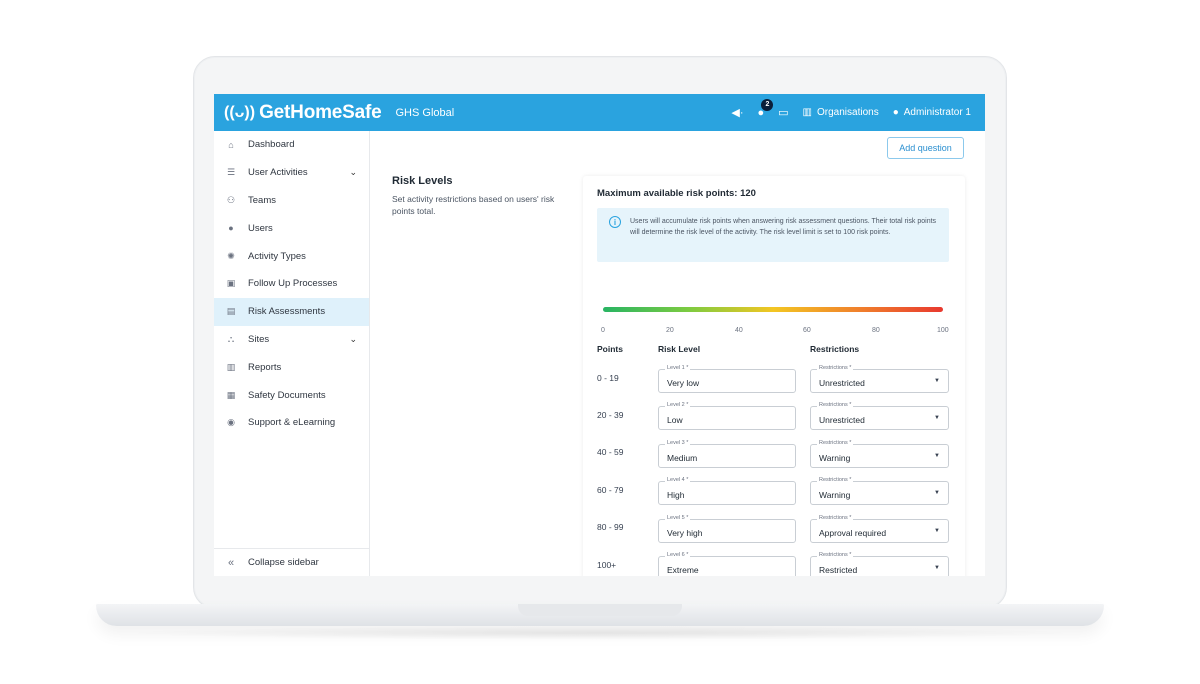  I want to click on field-label: Level 1 *, so click(678, 368).